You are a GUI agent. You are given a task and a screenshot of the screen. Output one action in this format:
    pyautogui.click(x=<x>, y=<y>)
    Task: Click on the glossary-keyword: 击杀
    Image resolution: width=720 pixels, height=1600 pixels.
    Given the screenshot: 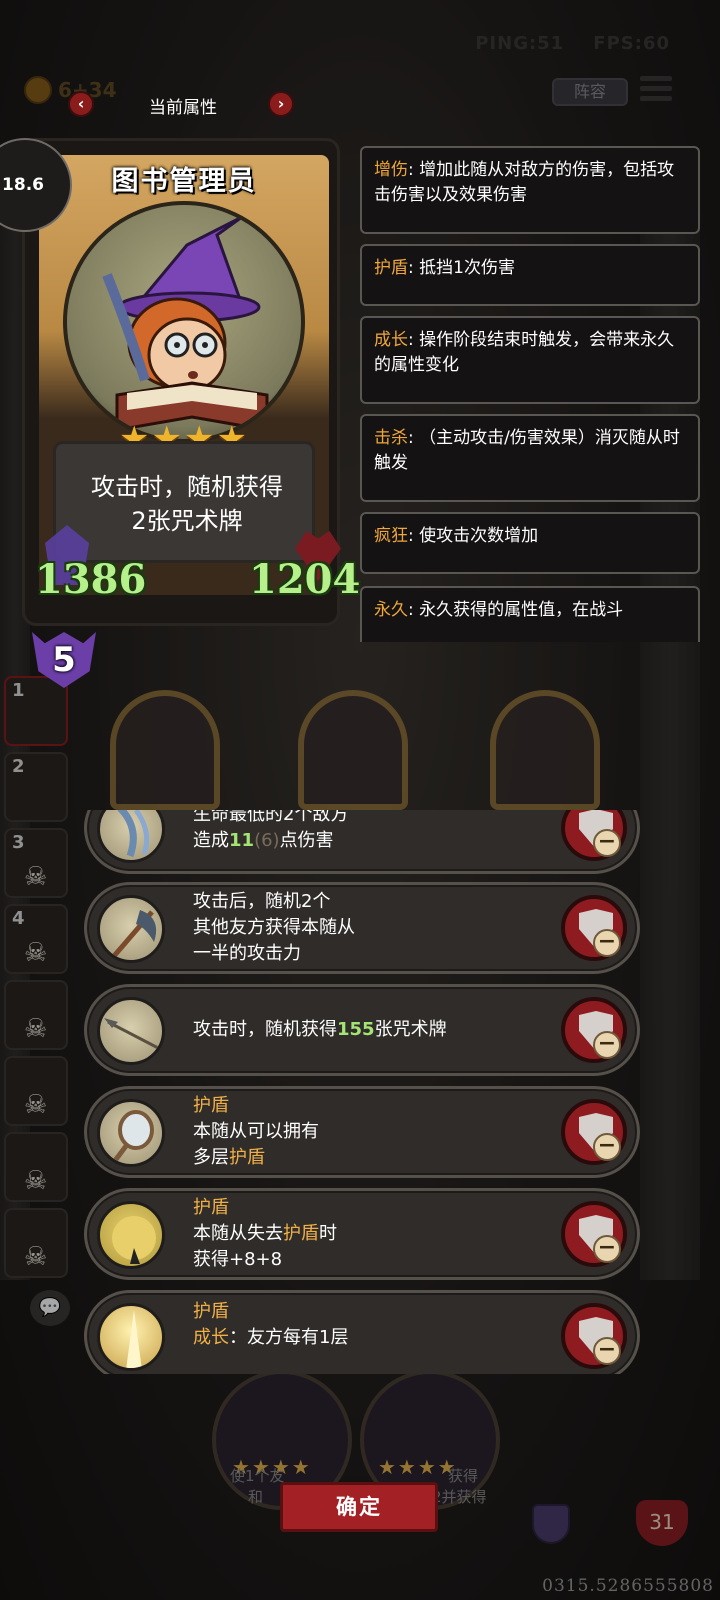 What is the action you would take?
    pyautogui.click(x=391, y=438)
    